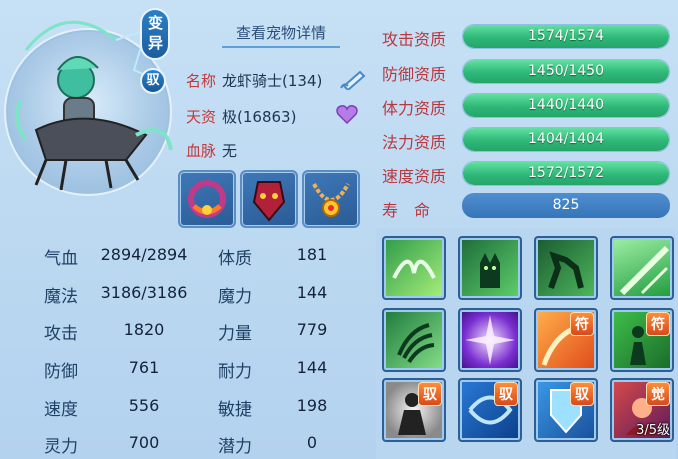 The height and width of the screenshot is (459, 678). What do you see at coordinates (144, 329) in the screenshot?
I see `stat-value: 1820` at bounding box center [144, 329].